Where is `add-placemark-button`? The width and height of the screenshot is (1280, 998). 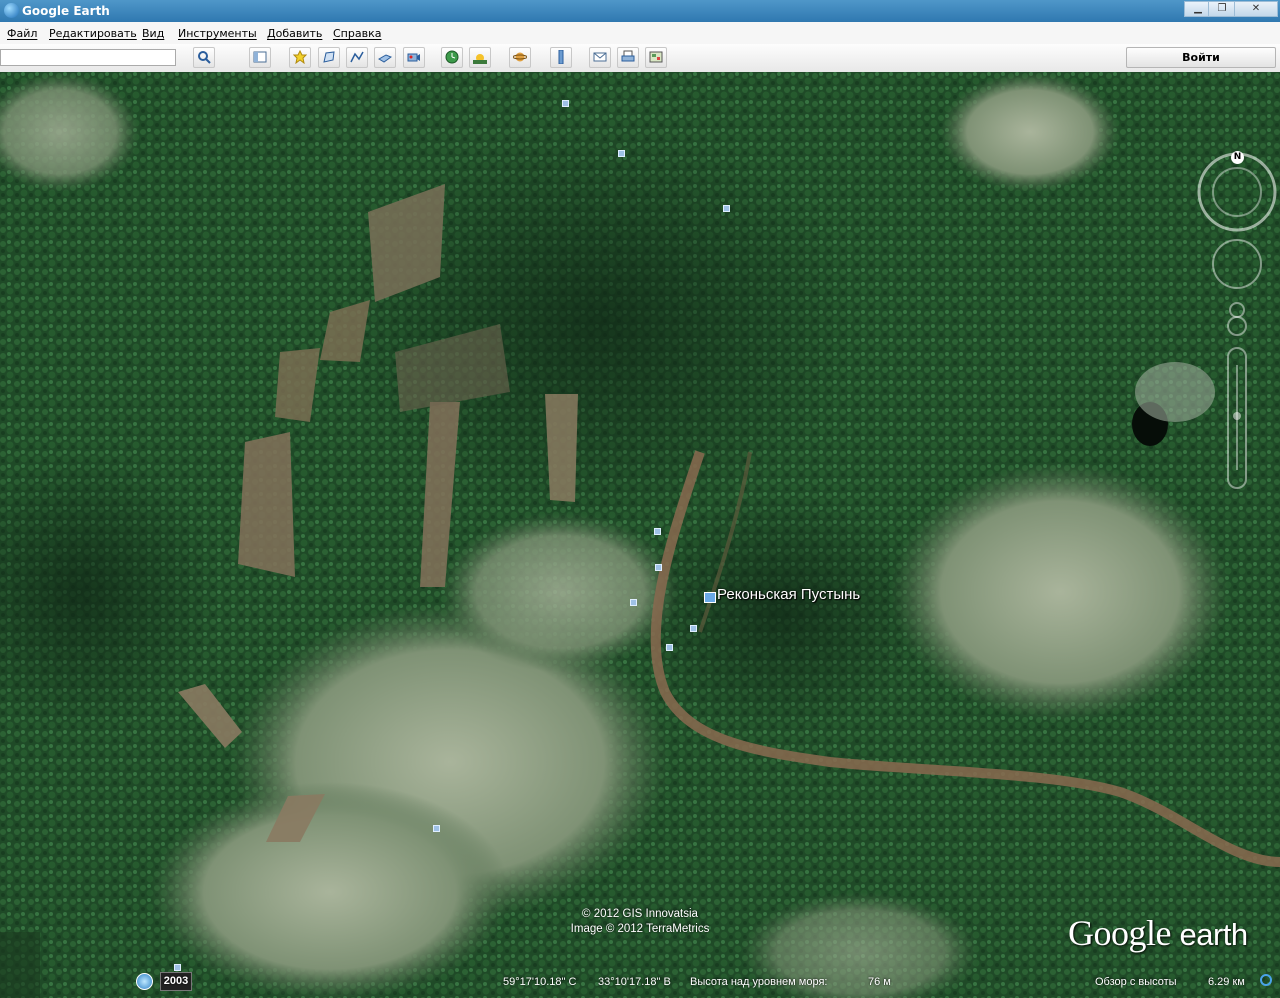 add-placemark-button is located at coordinates (300, 57).